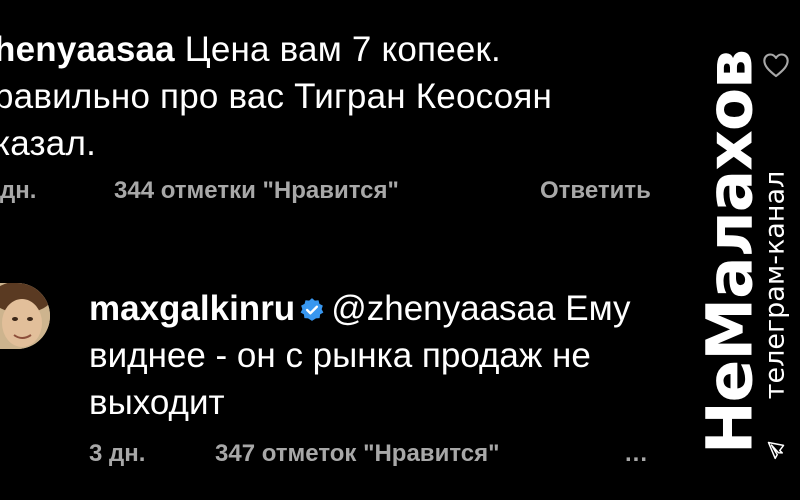 The height and width of the screenshot is (500, 800). What do you see at coordinates (25, 316) in the screenshot?
I see `avatar` at bounding box center [25, 316].